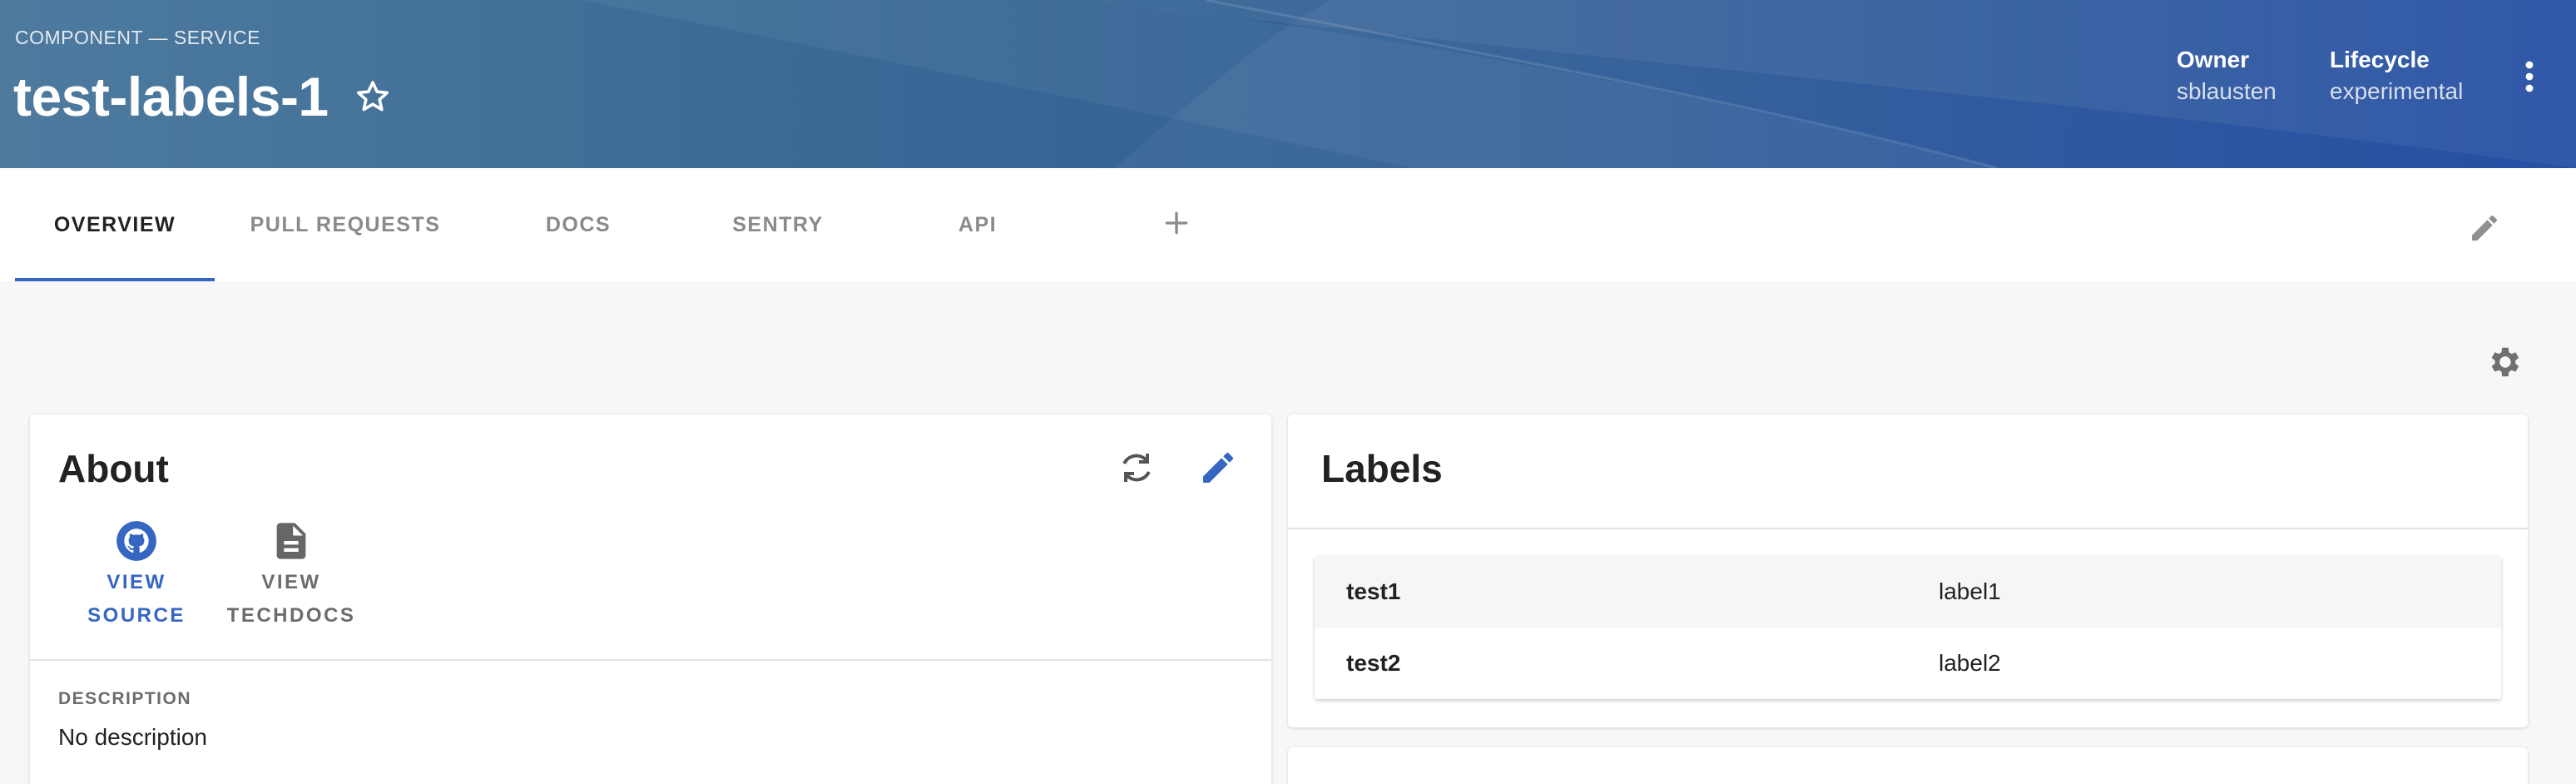 Image resolution: width=2576 pixels, height=784 pixels. What do you see at coordinates (137, 37) in the screenshot?
I see `entity-kind-label: COMPONENT — SERVICE` at bounding box center [137, 37].